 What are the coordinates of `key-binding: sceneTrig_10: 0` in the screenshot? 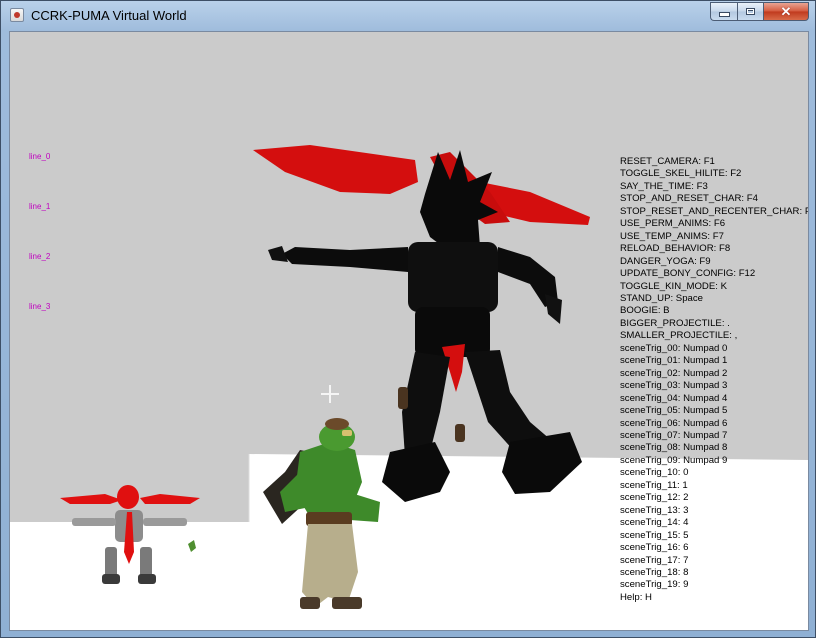 It's located at (654, 473).